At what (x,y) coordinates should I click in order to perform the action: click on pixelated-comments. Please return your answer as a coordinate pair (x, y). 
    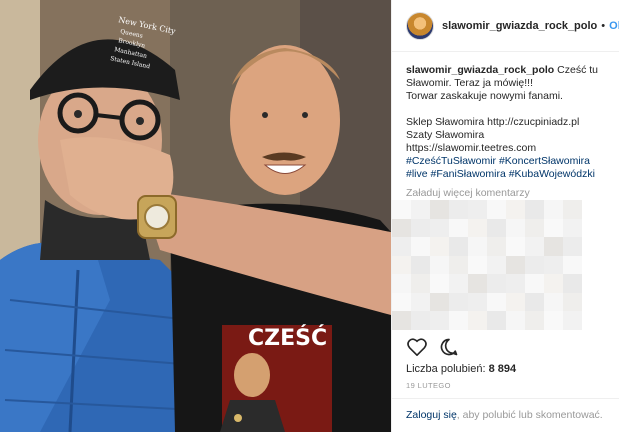
    Looking at the image, I should click on (505, 265).